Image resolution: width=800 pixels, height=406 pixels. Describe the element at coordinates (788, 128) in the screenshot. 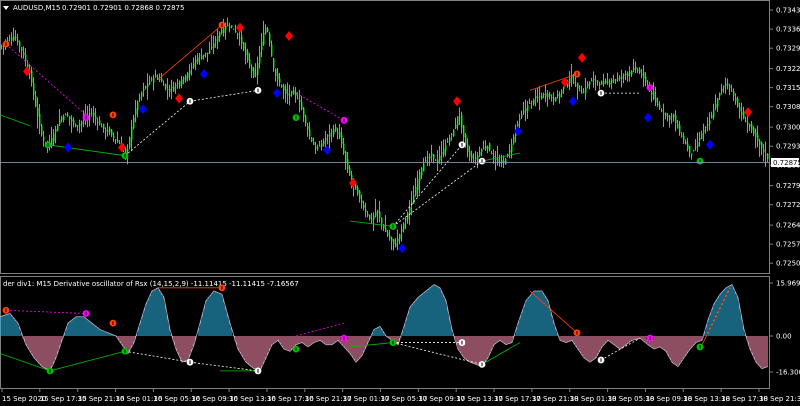

I see `price-tick-label: 0.73005` at that location.